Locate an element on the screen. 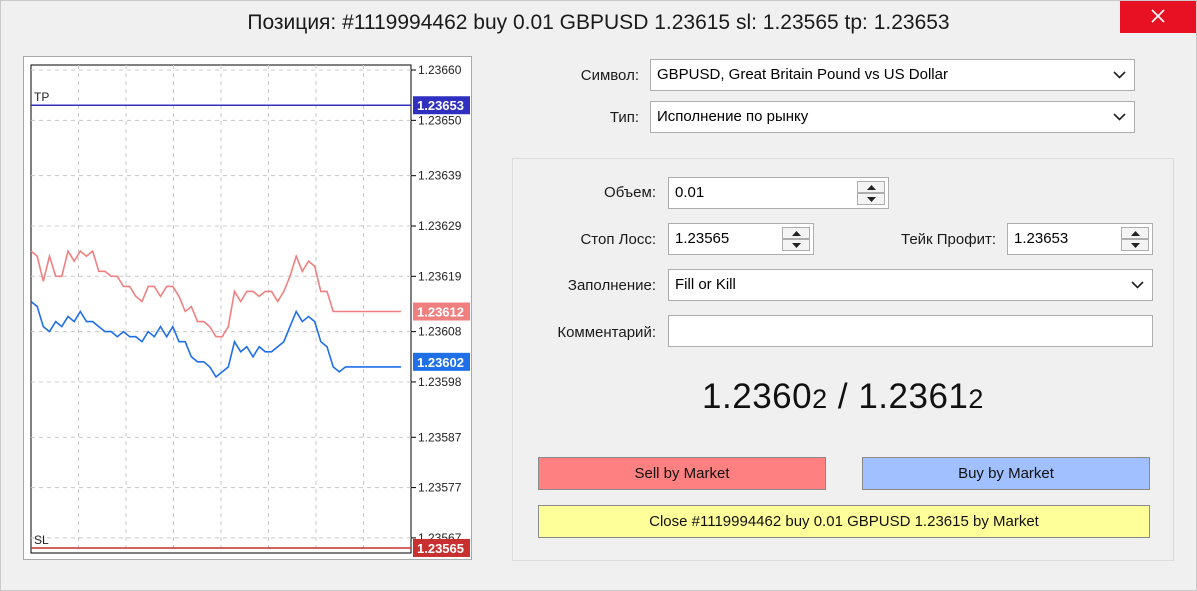 The image size is (1197, 591). comment-label: Комментарий: is located at coordinates (606, 332).